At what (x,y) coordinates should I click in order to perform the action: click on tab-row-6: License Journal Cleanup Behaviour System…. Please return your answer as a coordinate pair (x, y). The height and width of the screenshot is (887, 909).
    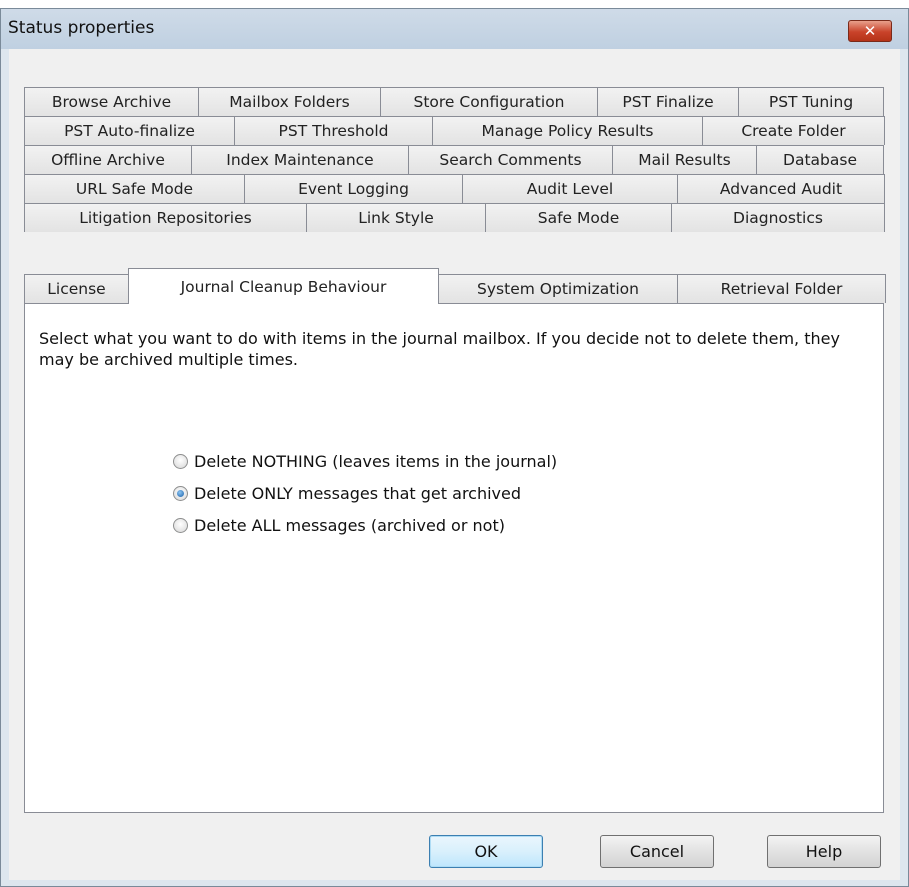
    Looking at the image, I should click on (455, 286).